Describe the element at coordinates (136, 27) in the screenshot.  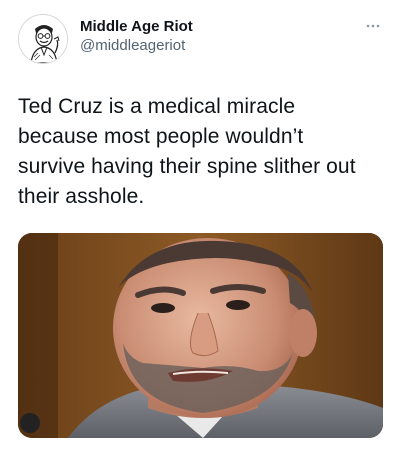
I see `author-display-name: Middle Age Riot` at that location.